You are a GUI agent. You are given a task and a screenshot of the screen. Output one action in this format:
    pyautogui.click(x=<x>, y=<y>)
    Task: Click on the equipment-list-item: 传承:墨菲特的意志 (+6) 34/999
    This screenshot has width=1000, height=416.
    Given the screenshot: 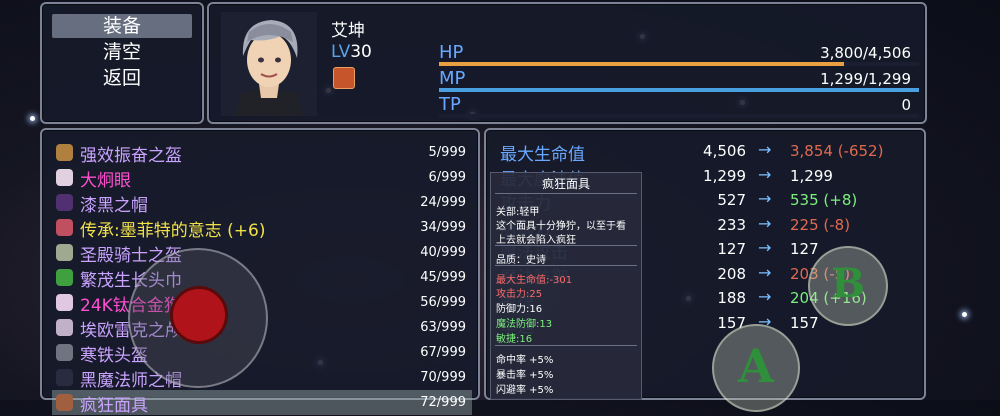 What is the action you would take?
    pyautogui.click(x=262, y=228)
    